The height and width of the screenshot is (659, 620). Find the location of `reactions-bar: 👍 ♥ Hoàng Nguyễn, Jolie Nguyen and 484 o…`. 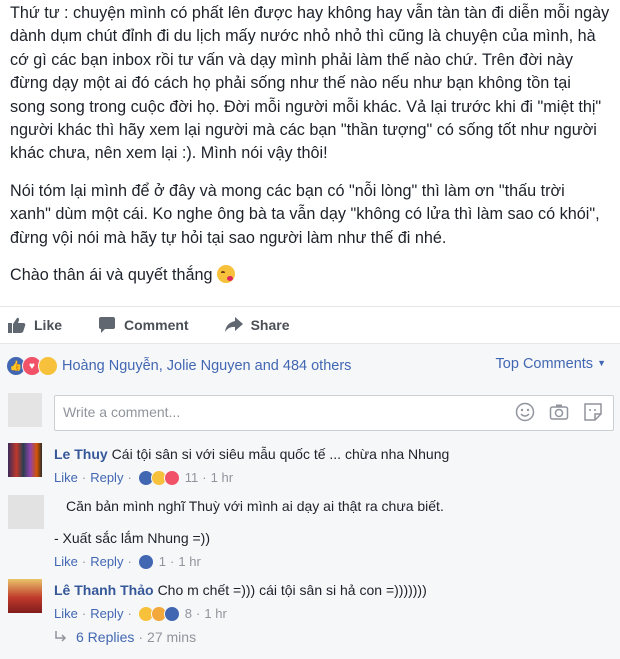

reactions-bar: 👍 ♥ Hoàng Nguyễn, Jolie Nguyen and 484 o… is located at coordinates (310, 365).